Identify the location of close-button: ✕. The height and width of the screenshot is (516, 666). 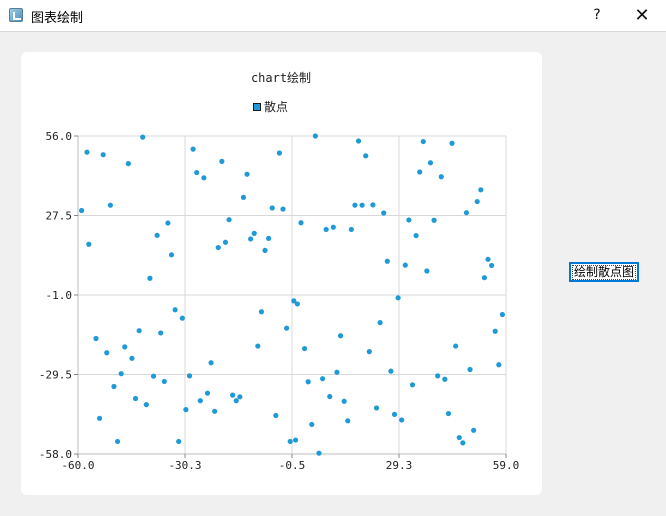
(642, 15).